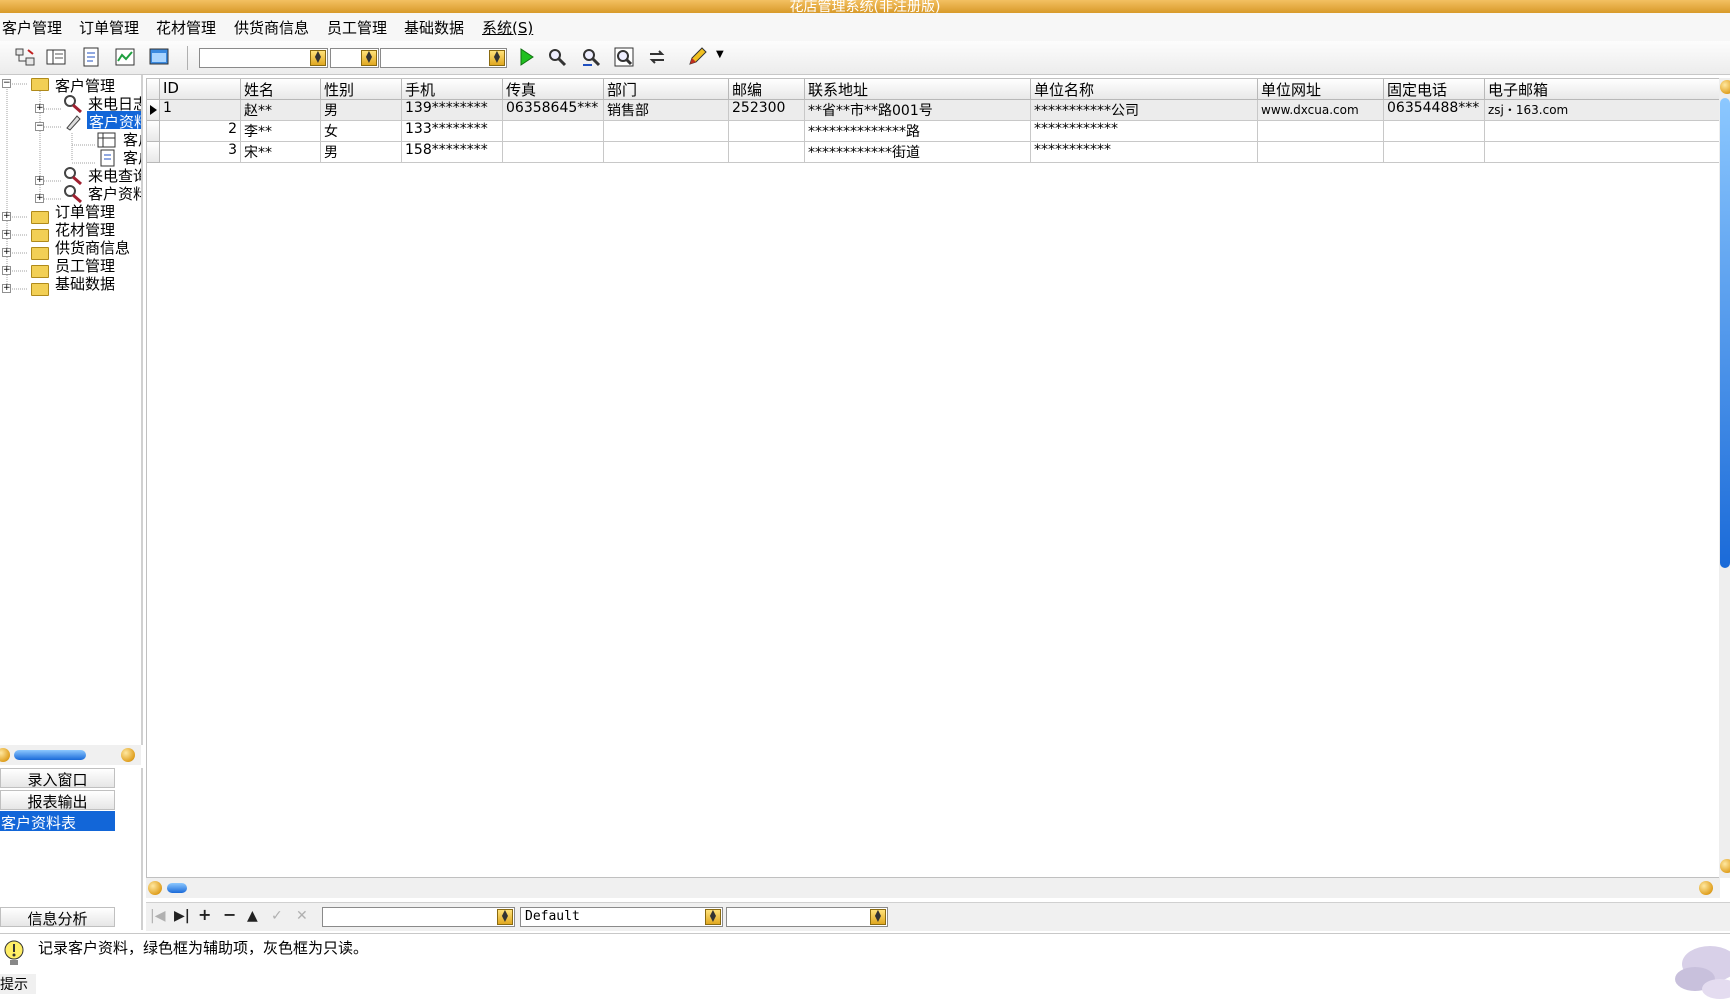 Image resolution: width=1730 pixels, height=1005 pixels. What do you see at coordinates (1321, 89) in the screenshot?
I see `col-header-website: 单位网址` at bounding box center [1321, 89].